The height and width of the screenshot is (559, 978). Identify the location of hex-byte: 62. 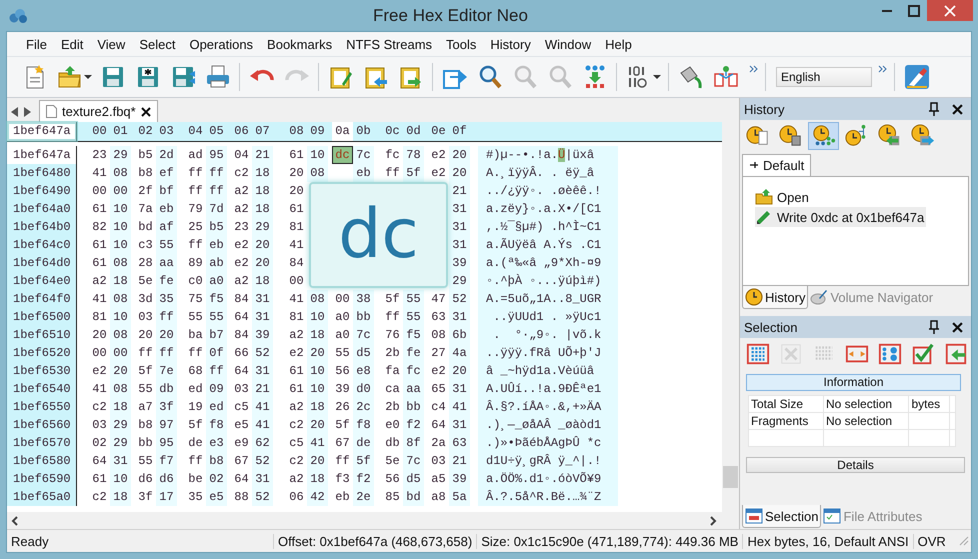
(262, 443).